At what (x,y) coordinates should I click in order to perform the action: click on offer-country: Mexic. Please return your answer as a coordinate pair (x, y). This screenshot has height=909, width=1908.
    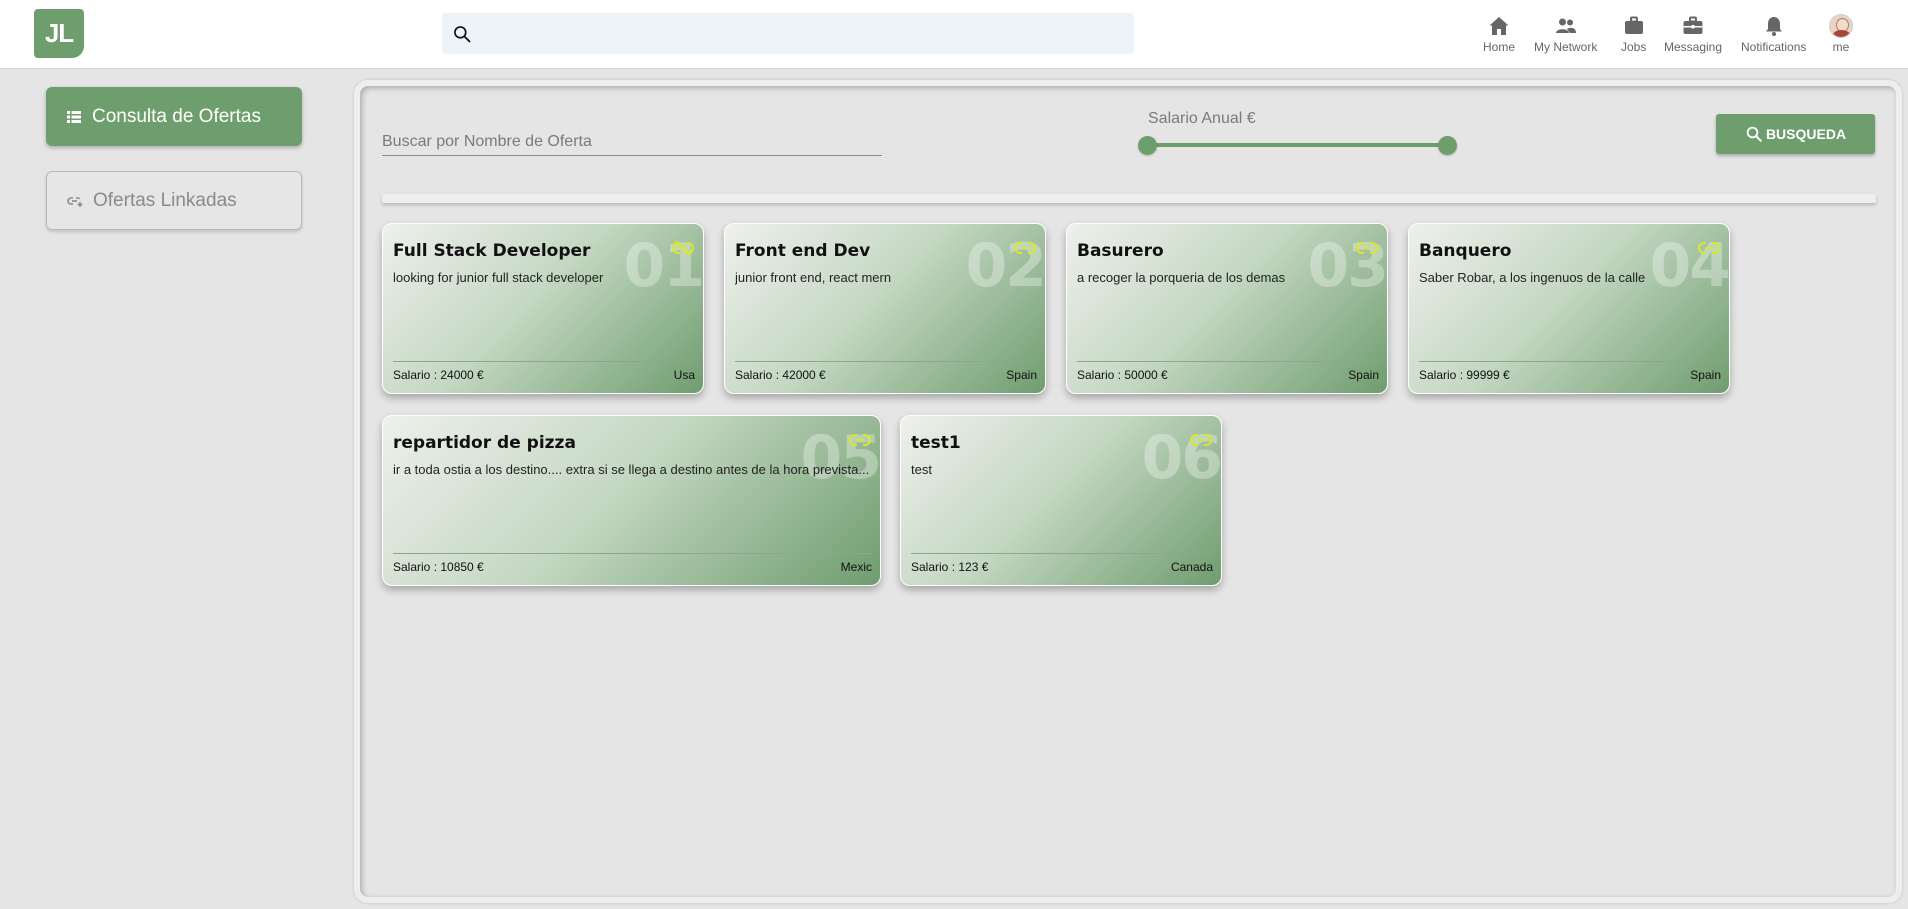
    Looking at the image, I should click on (856, 567).